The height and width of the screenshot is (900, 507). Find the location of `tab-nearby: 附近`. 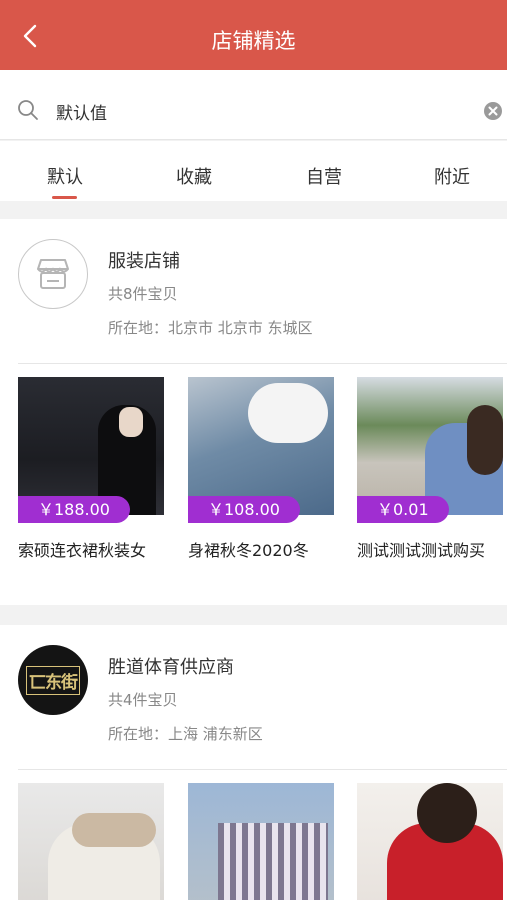

tab-nearby: 附近 is located at coordinates (452, 176).